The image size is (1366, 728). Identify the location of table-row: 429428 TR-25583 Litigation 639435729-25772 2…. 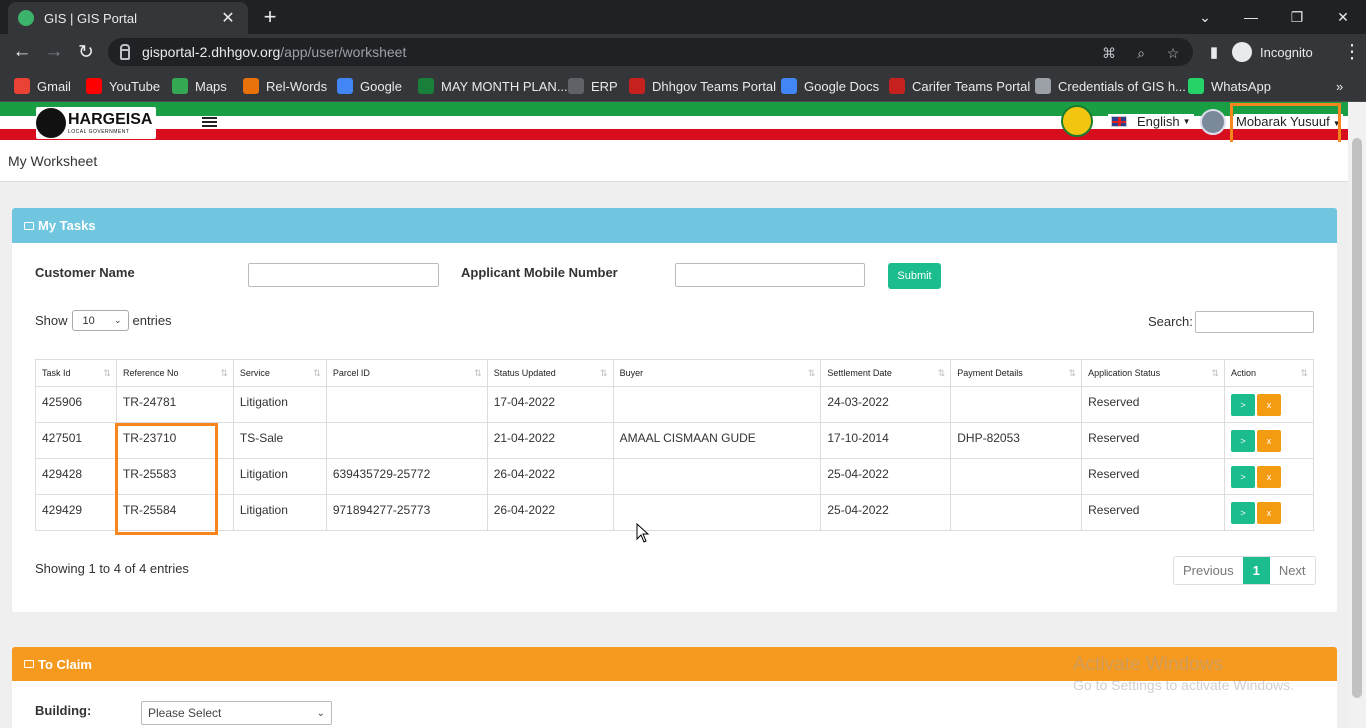
(674, 476).